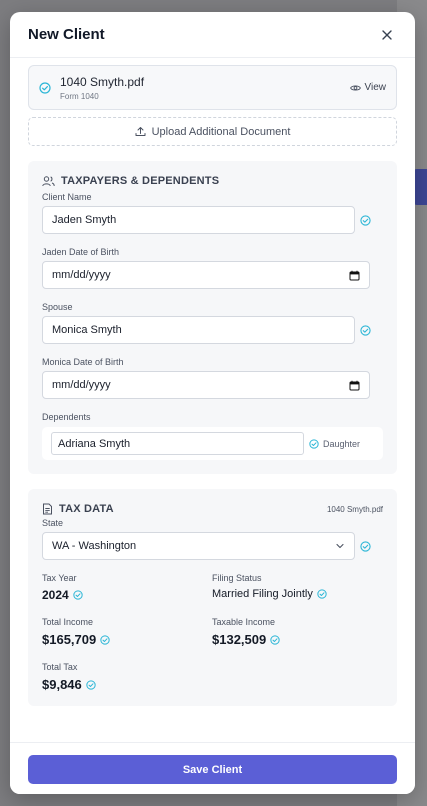 This screenshot has height=806, width=427. I want to click on document-info: 1040 Smyth.pdf Form 1040, so click(102, 88).